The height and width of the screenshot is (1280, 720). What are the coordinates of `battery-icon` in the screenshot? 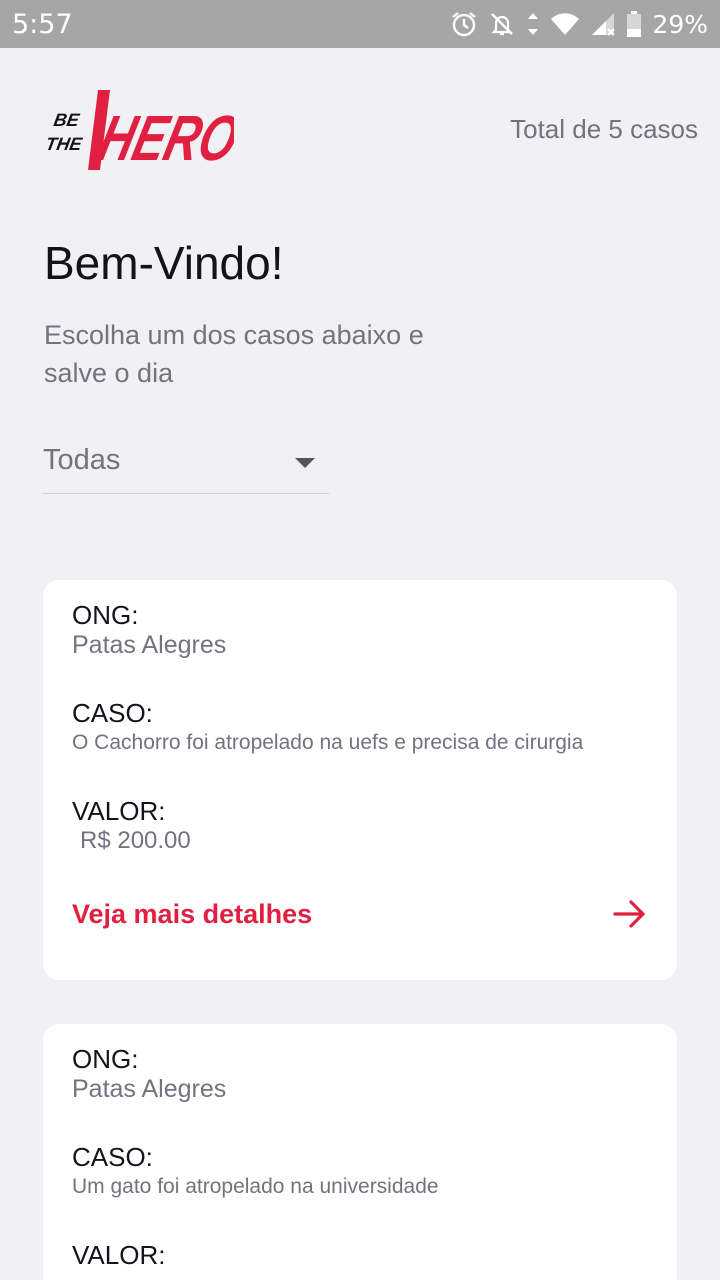 It's located at (634, 24).